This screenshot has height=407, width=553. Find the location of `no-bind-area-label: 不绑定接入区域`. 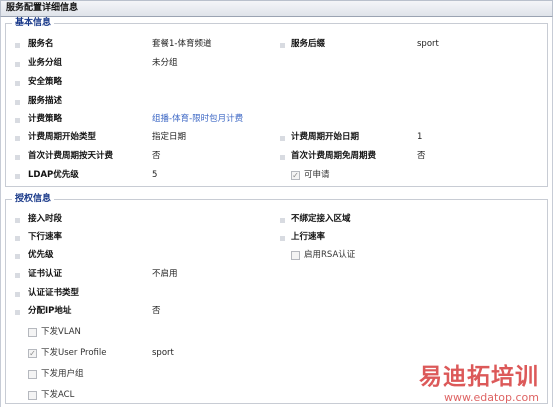

no-bind-area-label: 不绑定接入区域 is located at coordinates (321, 219).